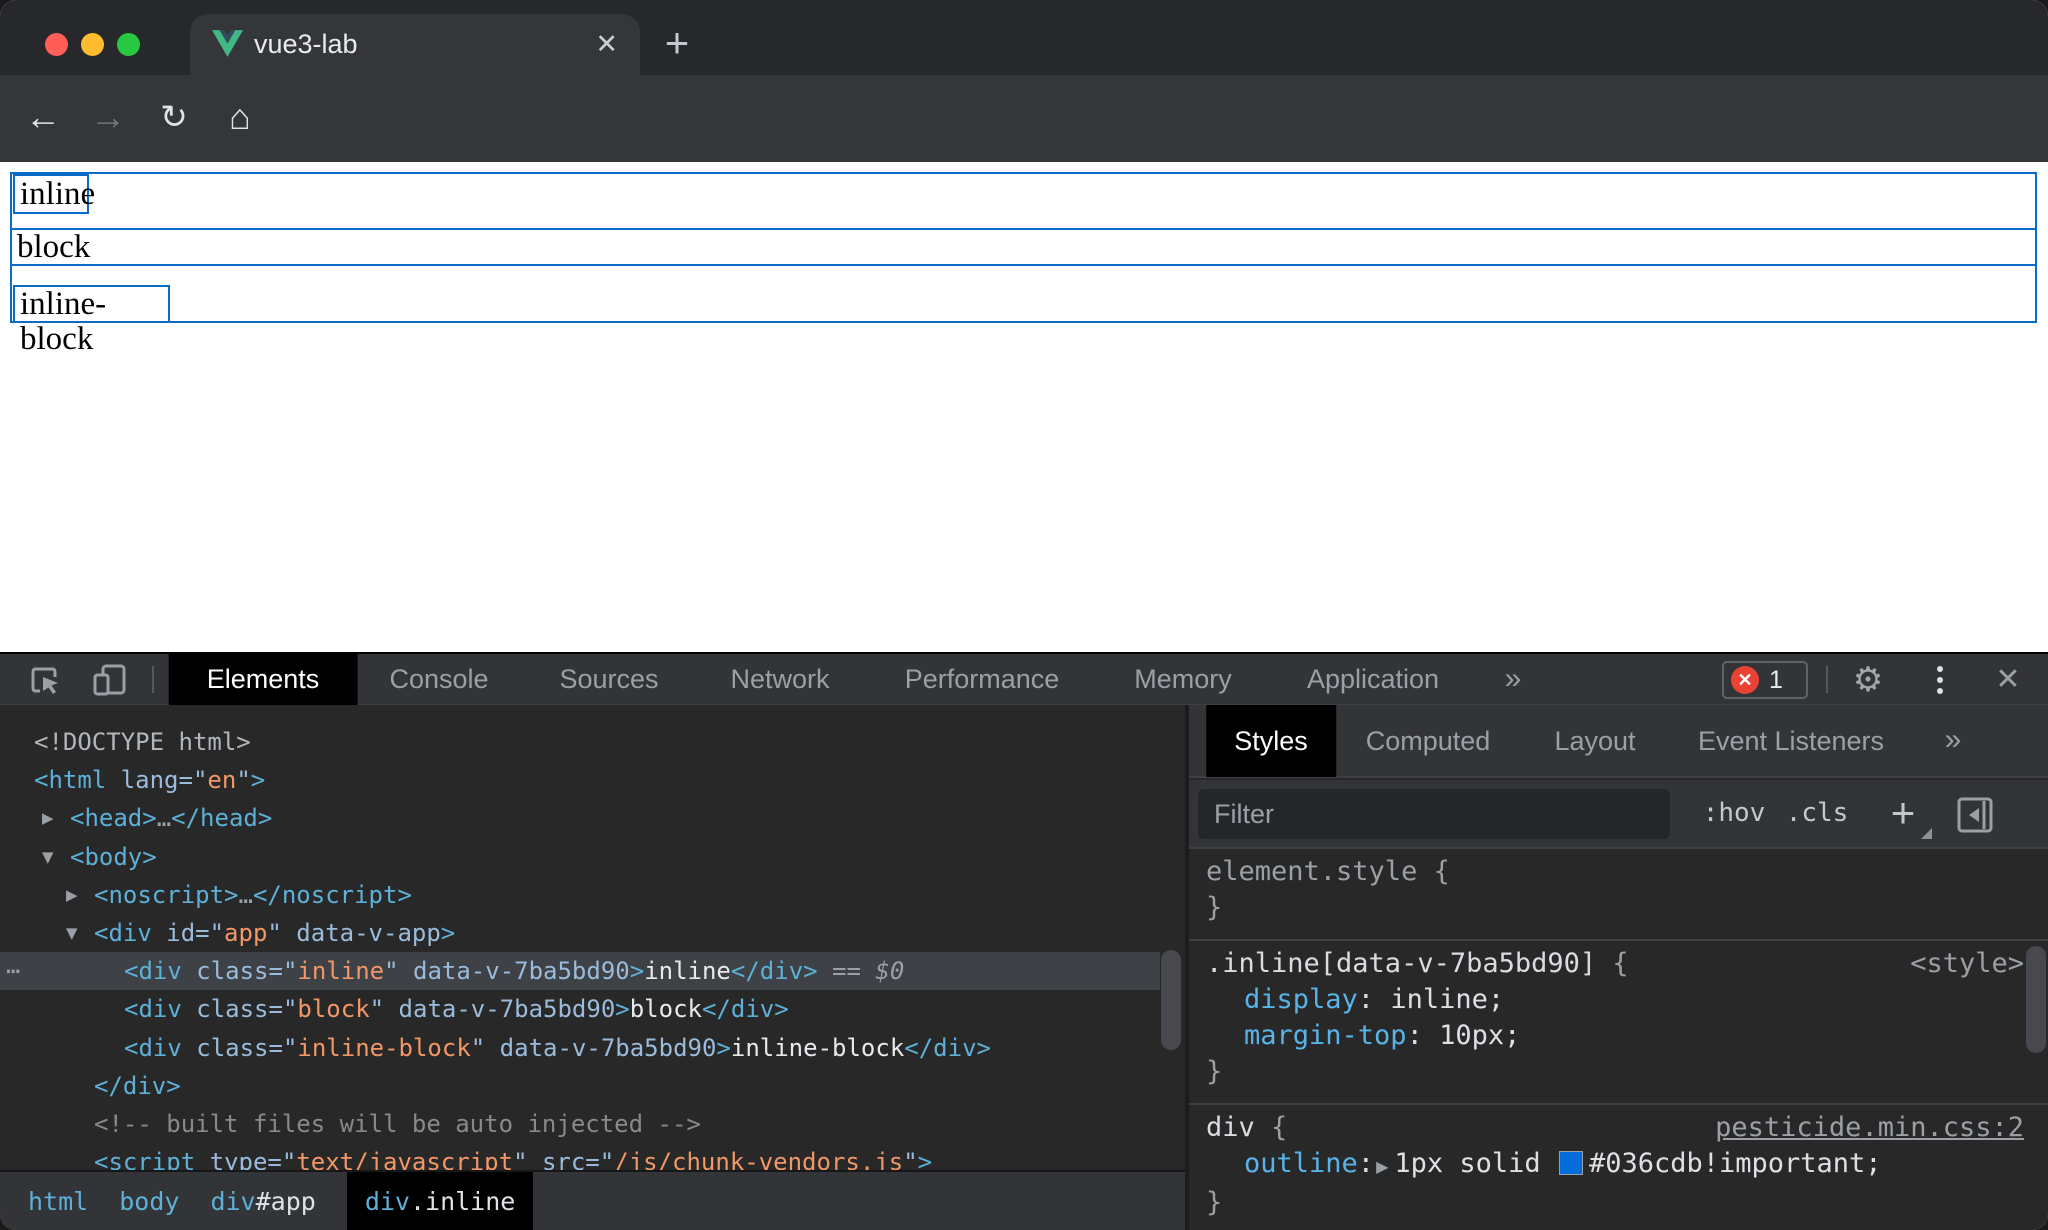 The image size is (2048, 1230). Describe the element at coordinates (262, 1201) in the screenshot. I see `breadcrumb-item: div#app` at that location.